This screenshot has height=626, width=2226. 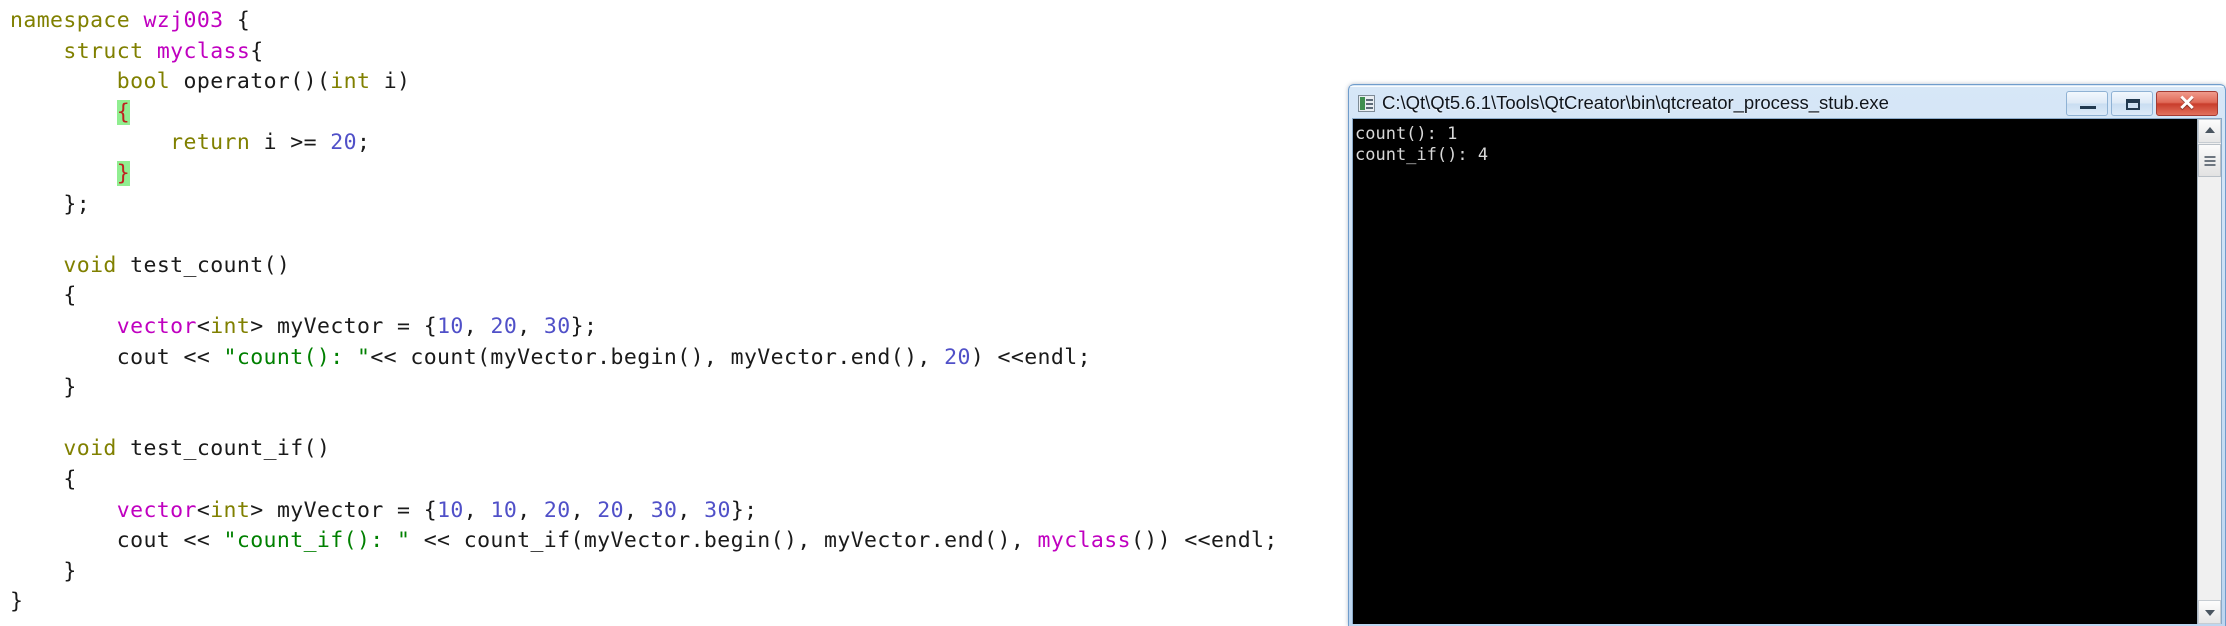 I want to click on code-token: "count_if(): ", so click(x=317, y=541).